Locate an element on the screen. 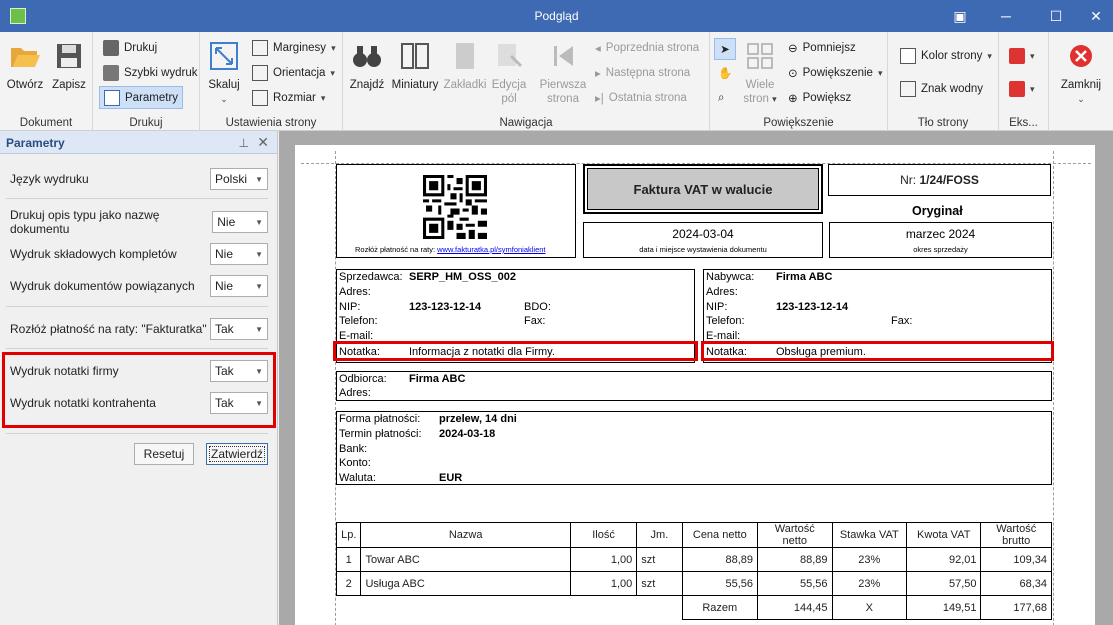 This screenshot has width=1113, height=625. magnifier-icon: ⌕ is located at coordinates (721, 97).